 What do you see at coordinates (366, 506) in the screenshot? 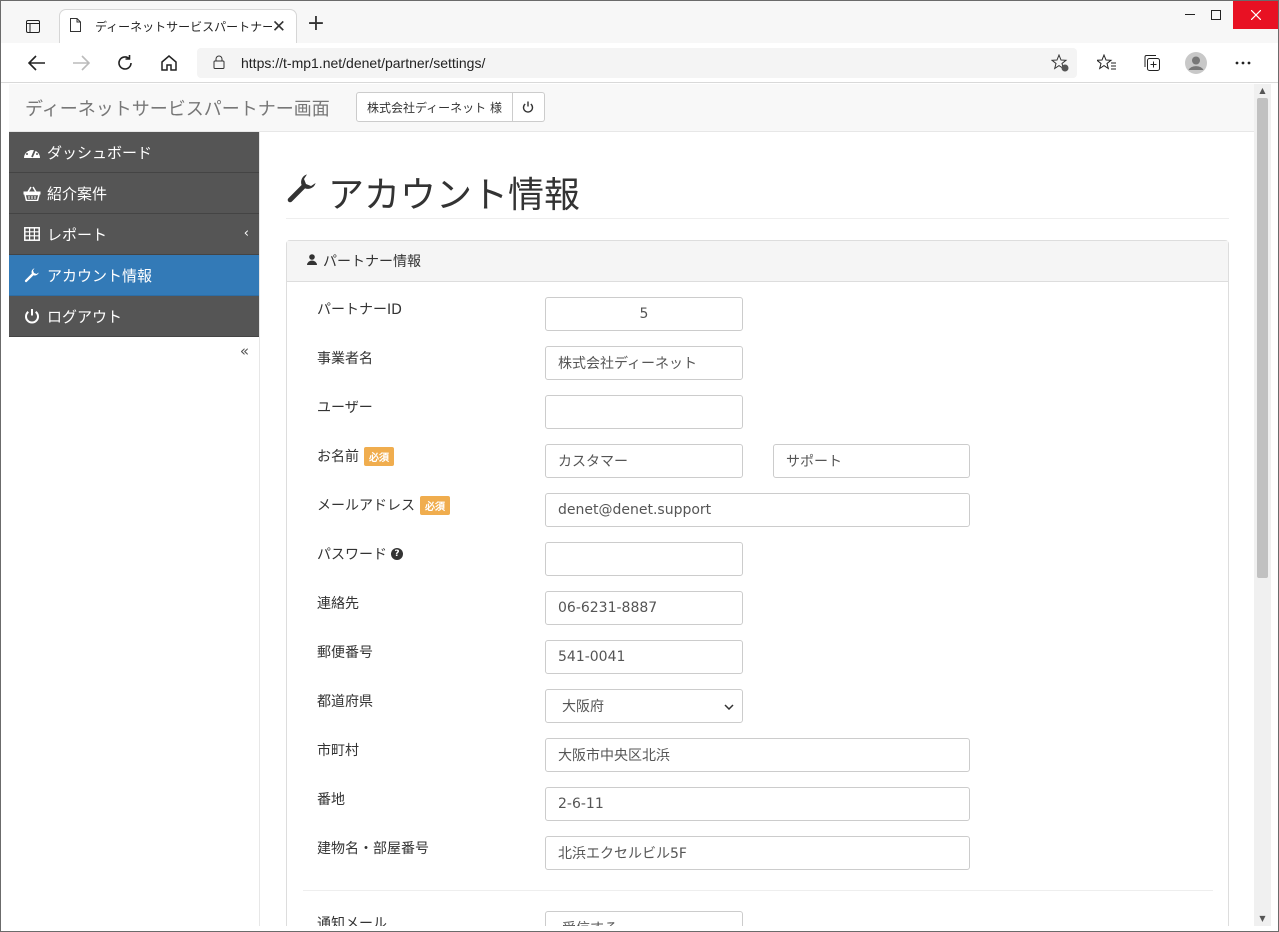
I see `field-label-text: メールアドレス` at bounding box center [366, 506].